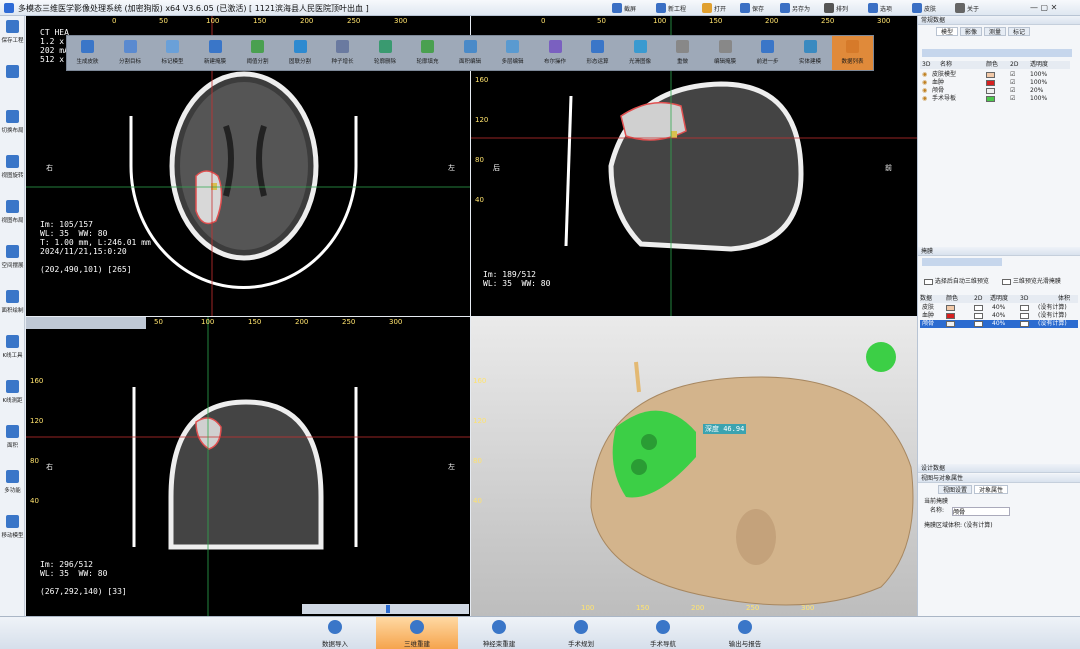  I want to click on design-data-header: 设计数据, so click(999, 468).